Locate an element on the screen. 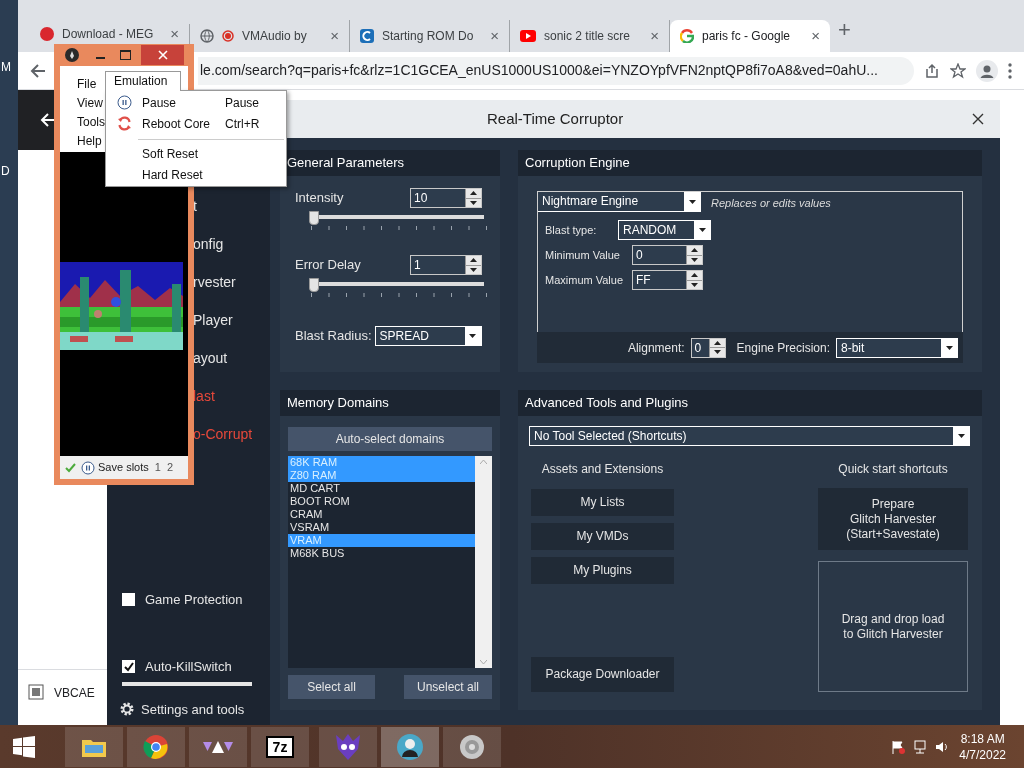  pause-icon is located at coordinates (88, 467).